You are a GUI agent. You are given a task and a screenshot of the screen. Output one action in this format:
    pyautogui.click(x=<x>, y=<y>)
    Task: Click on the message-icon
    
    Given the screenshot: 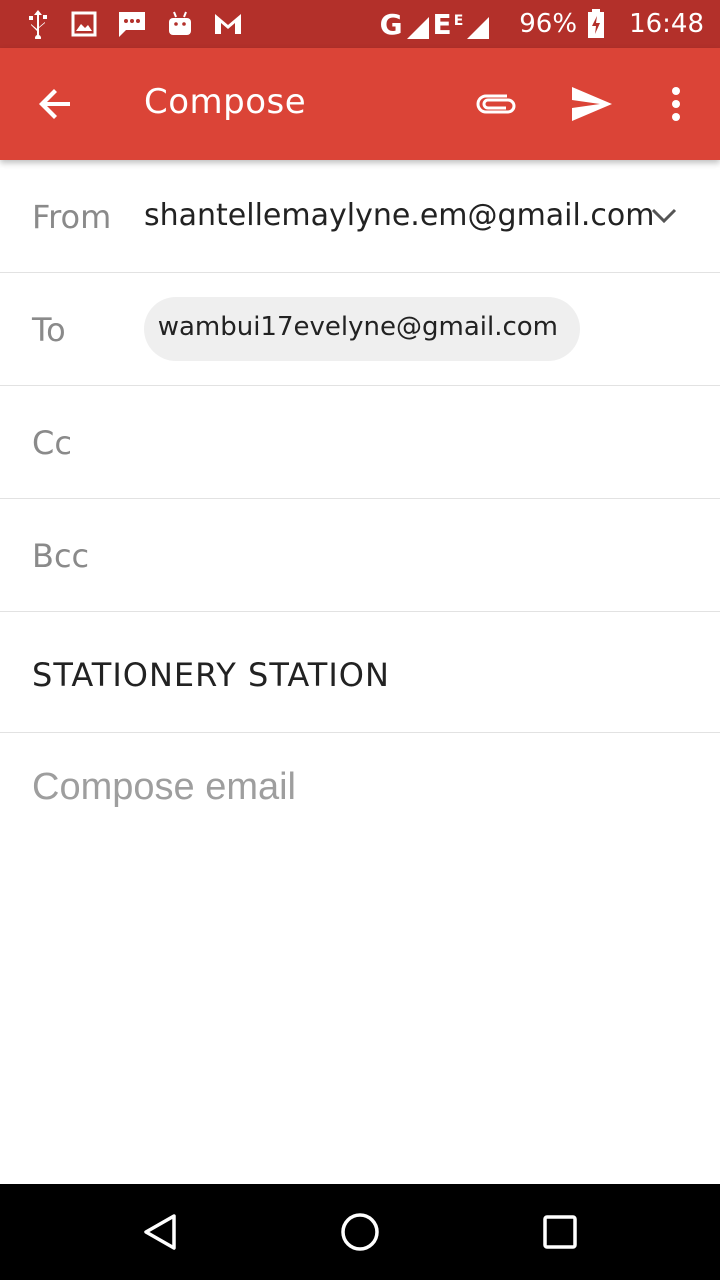 What is the action you would take?
    pyautogui.click(x=132, y=24)
    